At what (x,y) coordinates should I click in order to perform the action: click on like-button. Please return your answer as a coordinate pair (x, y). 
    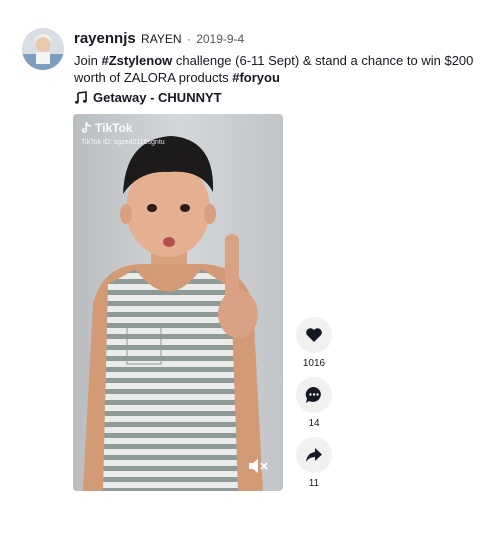
    Looking at the image, I should click on (314, 335).